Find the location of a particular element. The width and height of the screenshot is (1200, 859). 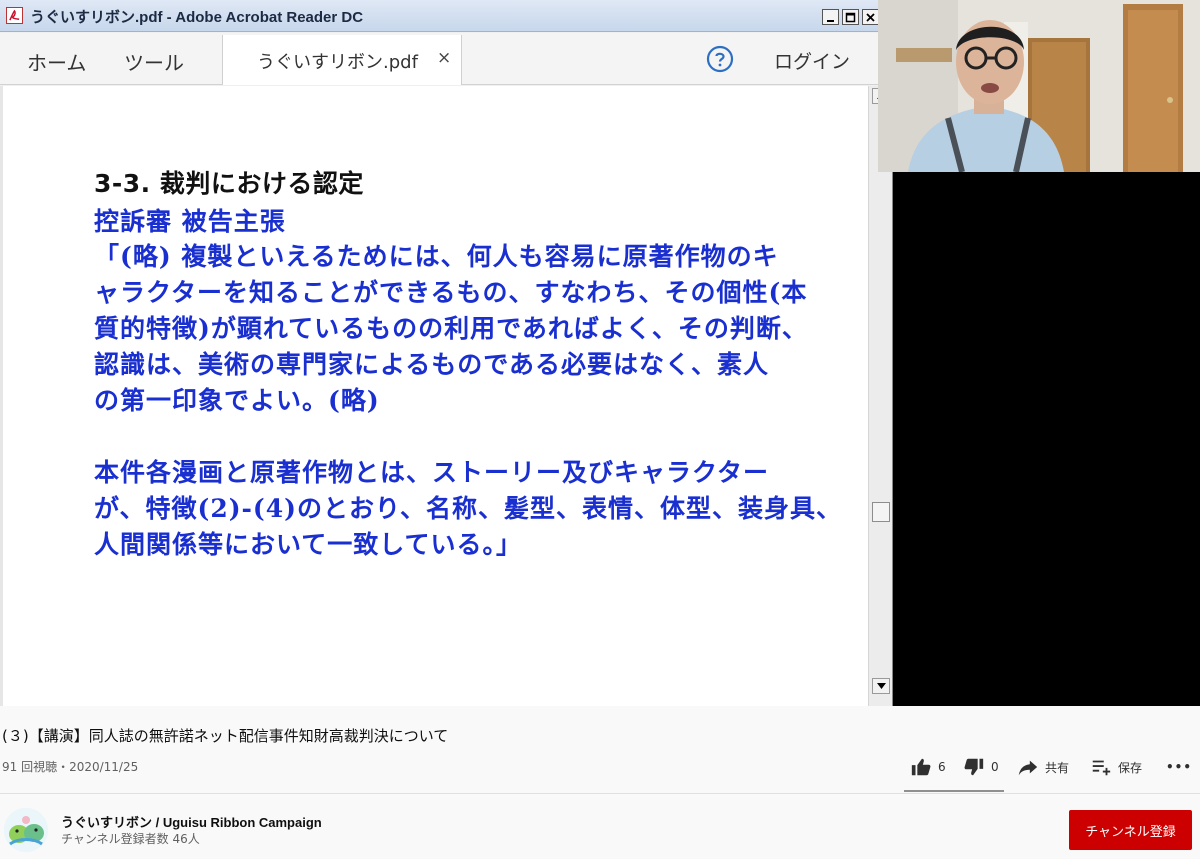

dislike-count: 0 is located at coordinates (995, 767).